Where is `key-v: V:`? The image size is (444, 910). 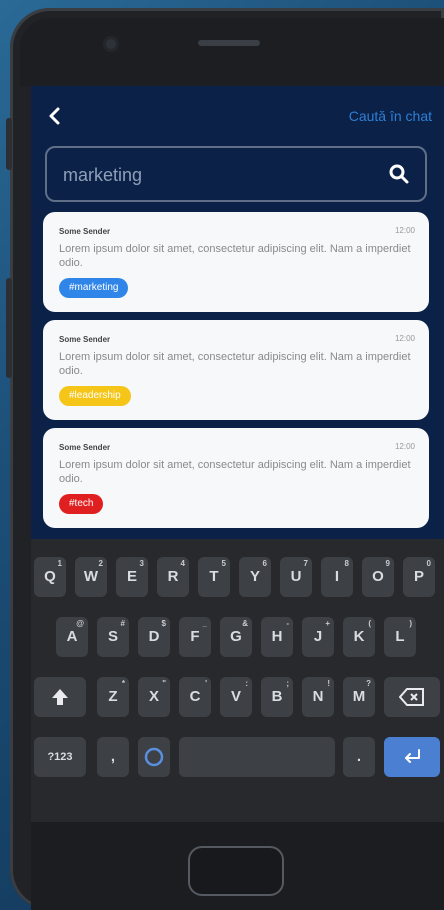 key-v: V: is located at coordinates (236, 697).